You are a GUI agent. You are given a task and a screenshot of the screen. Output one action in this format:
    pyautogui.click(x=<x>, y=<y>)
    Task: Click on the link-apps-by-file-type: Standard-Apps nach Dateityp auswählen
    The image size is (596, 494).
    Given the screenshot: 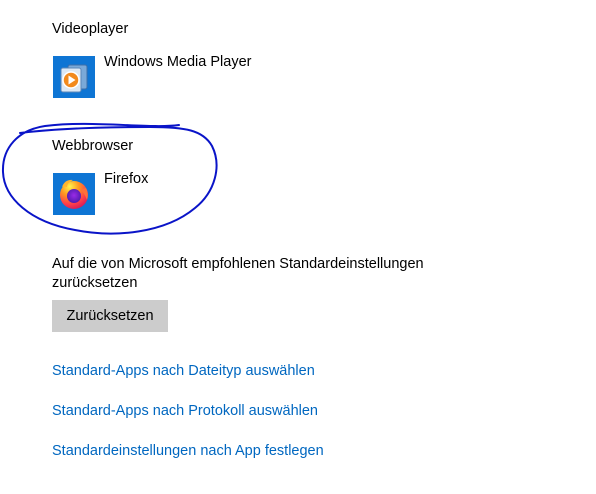 What is the action you would take?
    pyautogui.click(x=183, y=371)
    